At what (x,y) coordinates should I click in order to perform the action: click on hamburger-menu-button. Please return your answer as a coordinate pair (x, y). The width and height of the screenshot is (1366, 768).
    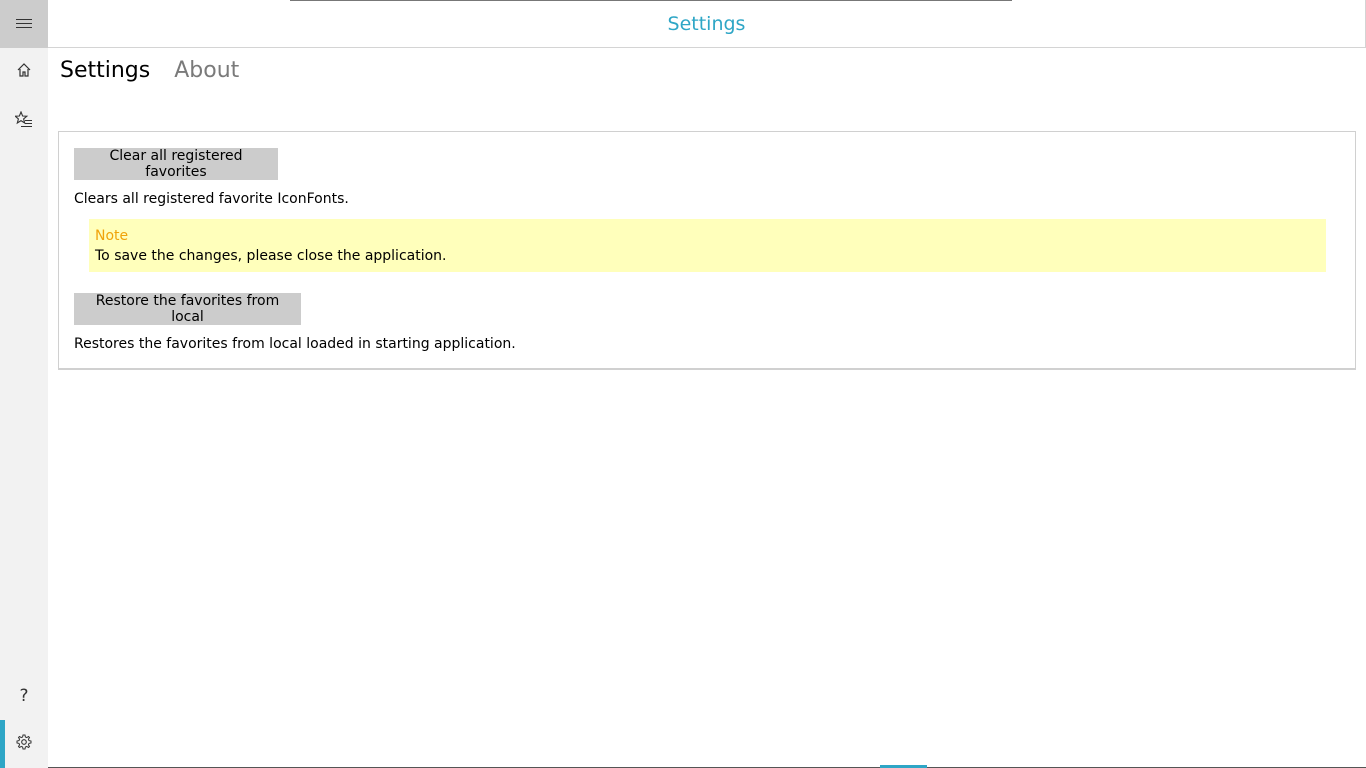
    Looking at the image, I should click on (24, 24).